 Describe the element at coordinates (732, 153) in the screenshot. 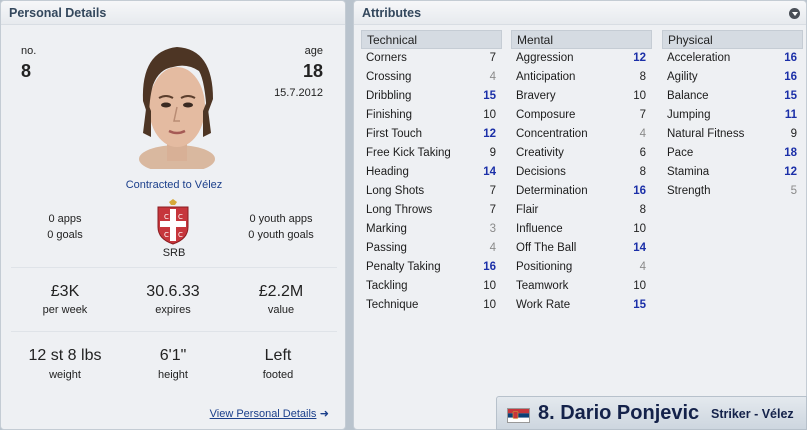

I see `attribute-row: Pace 18` at that location.